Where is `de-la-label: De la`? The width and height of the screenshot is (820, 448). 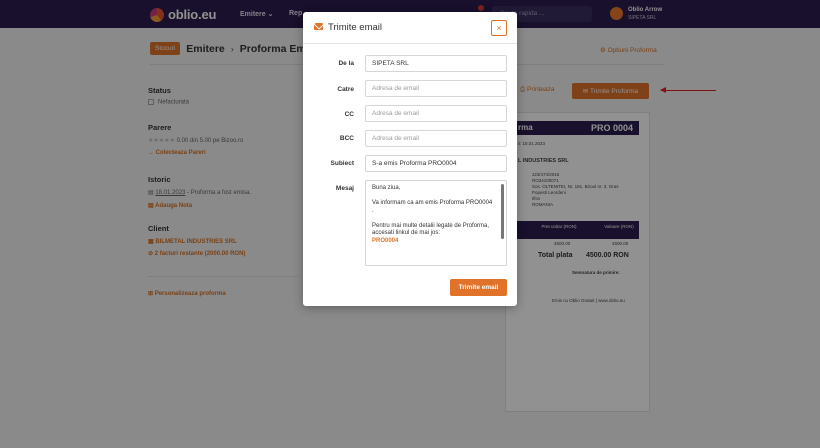 de-la-label: De la is located at coordinates (346, 63).